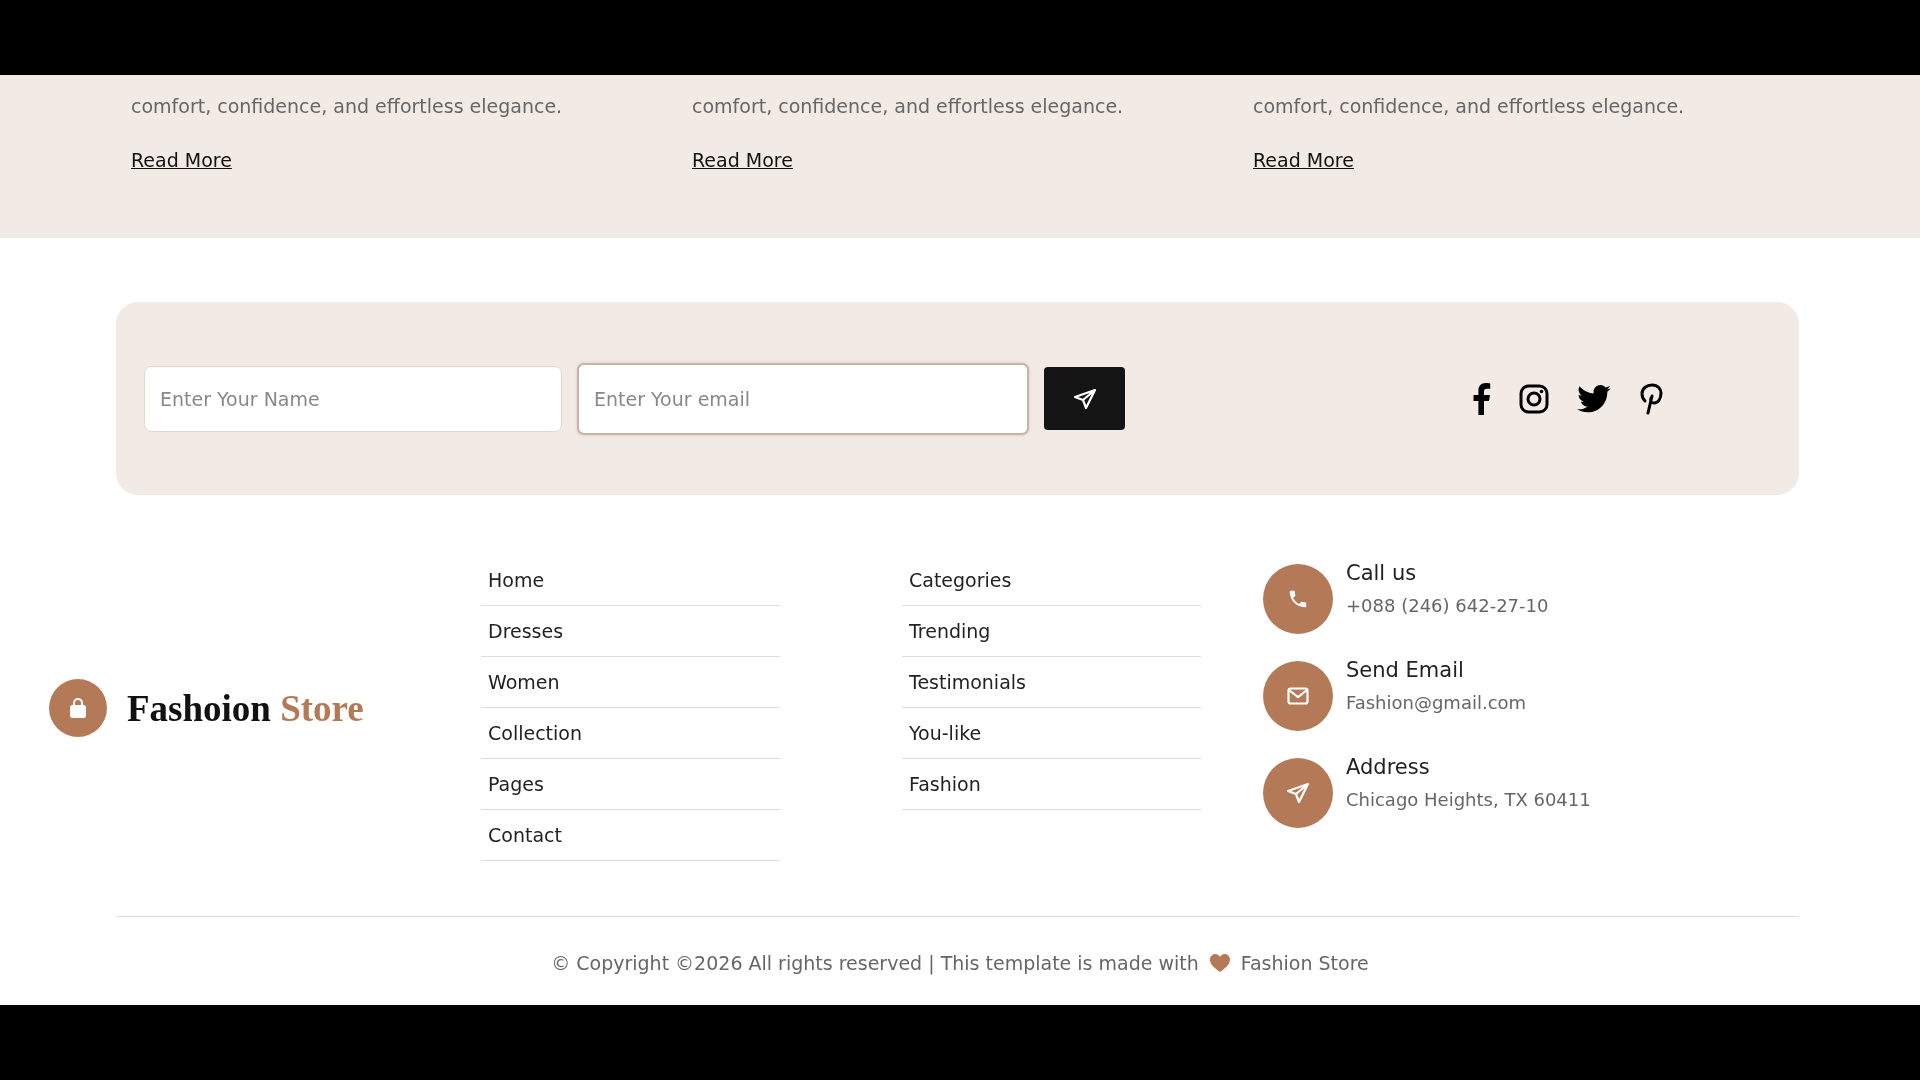 Image resolution: width=1920 pixels, height=1080 pixels. I want to click on contact-title: Address, so click(1388, 767).